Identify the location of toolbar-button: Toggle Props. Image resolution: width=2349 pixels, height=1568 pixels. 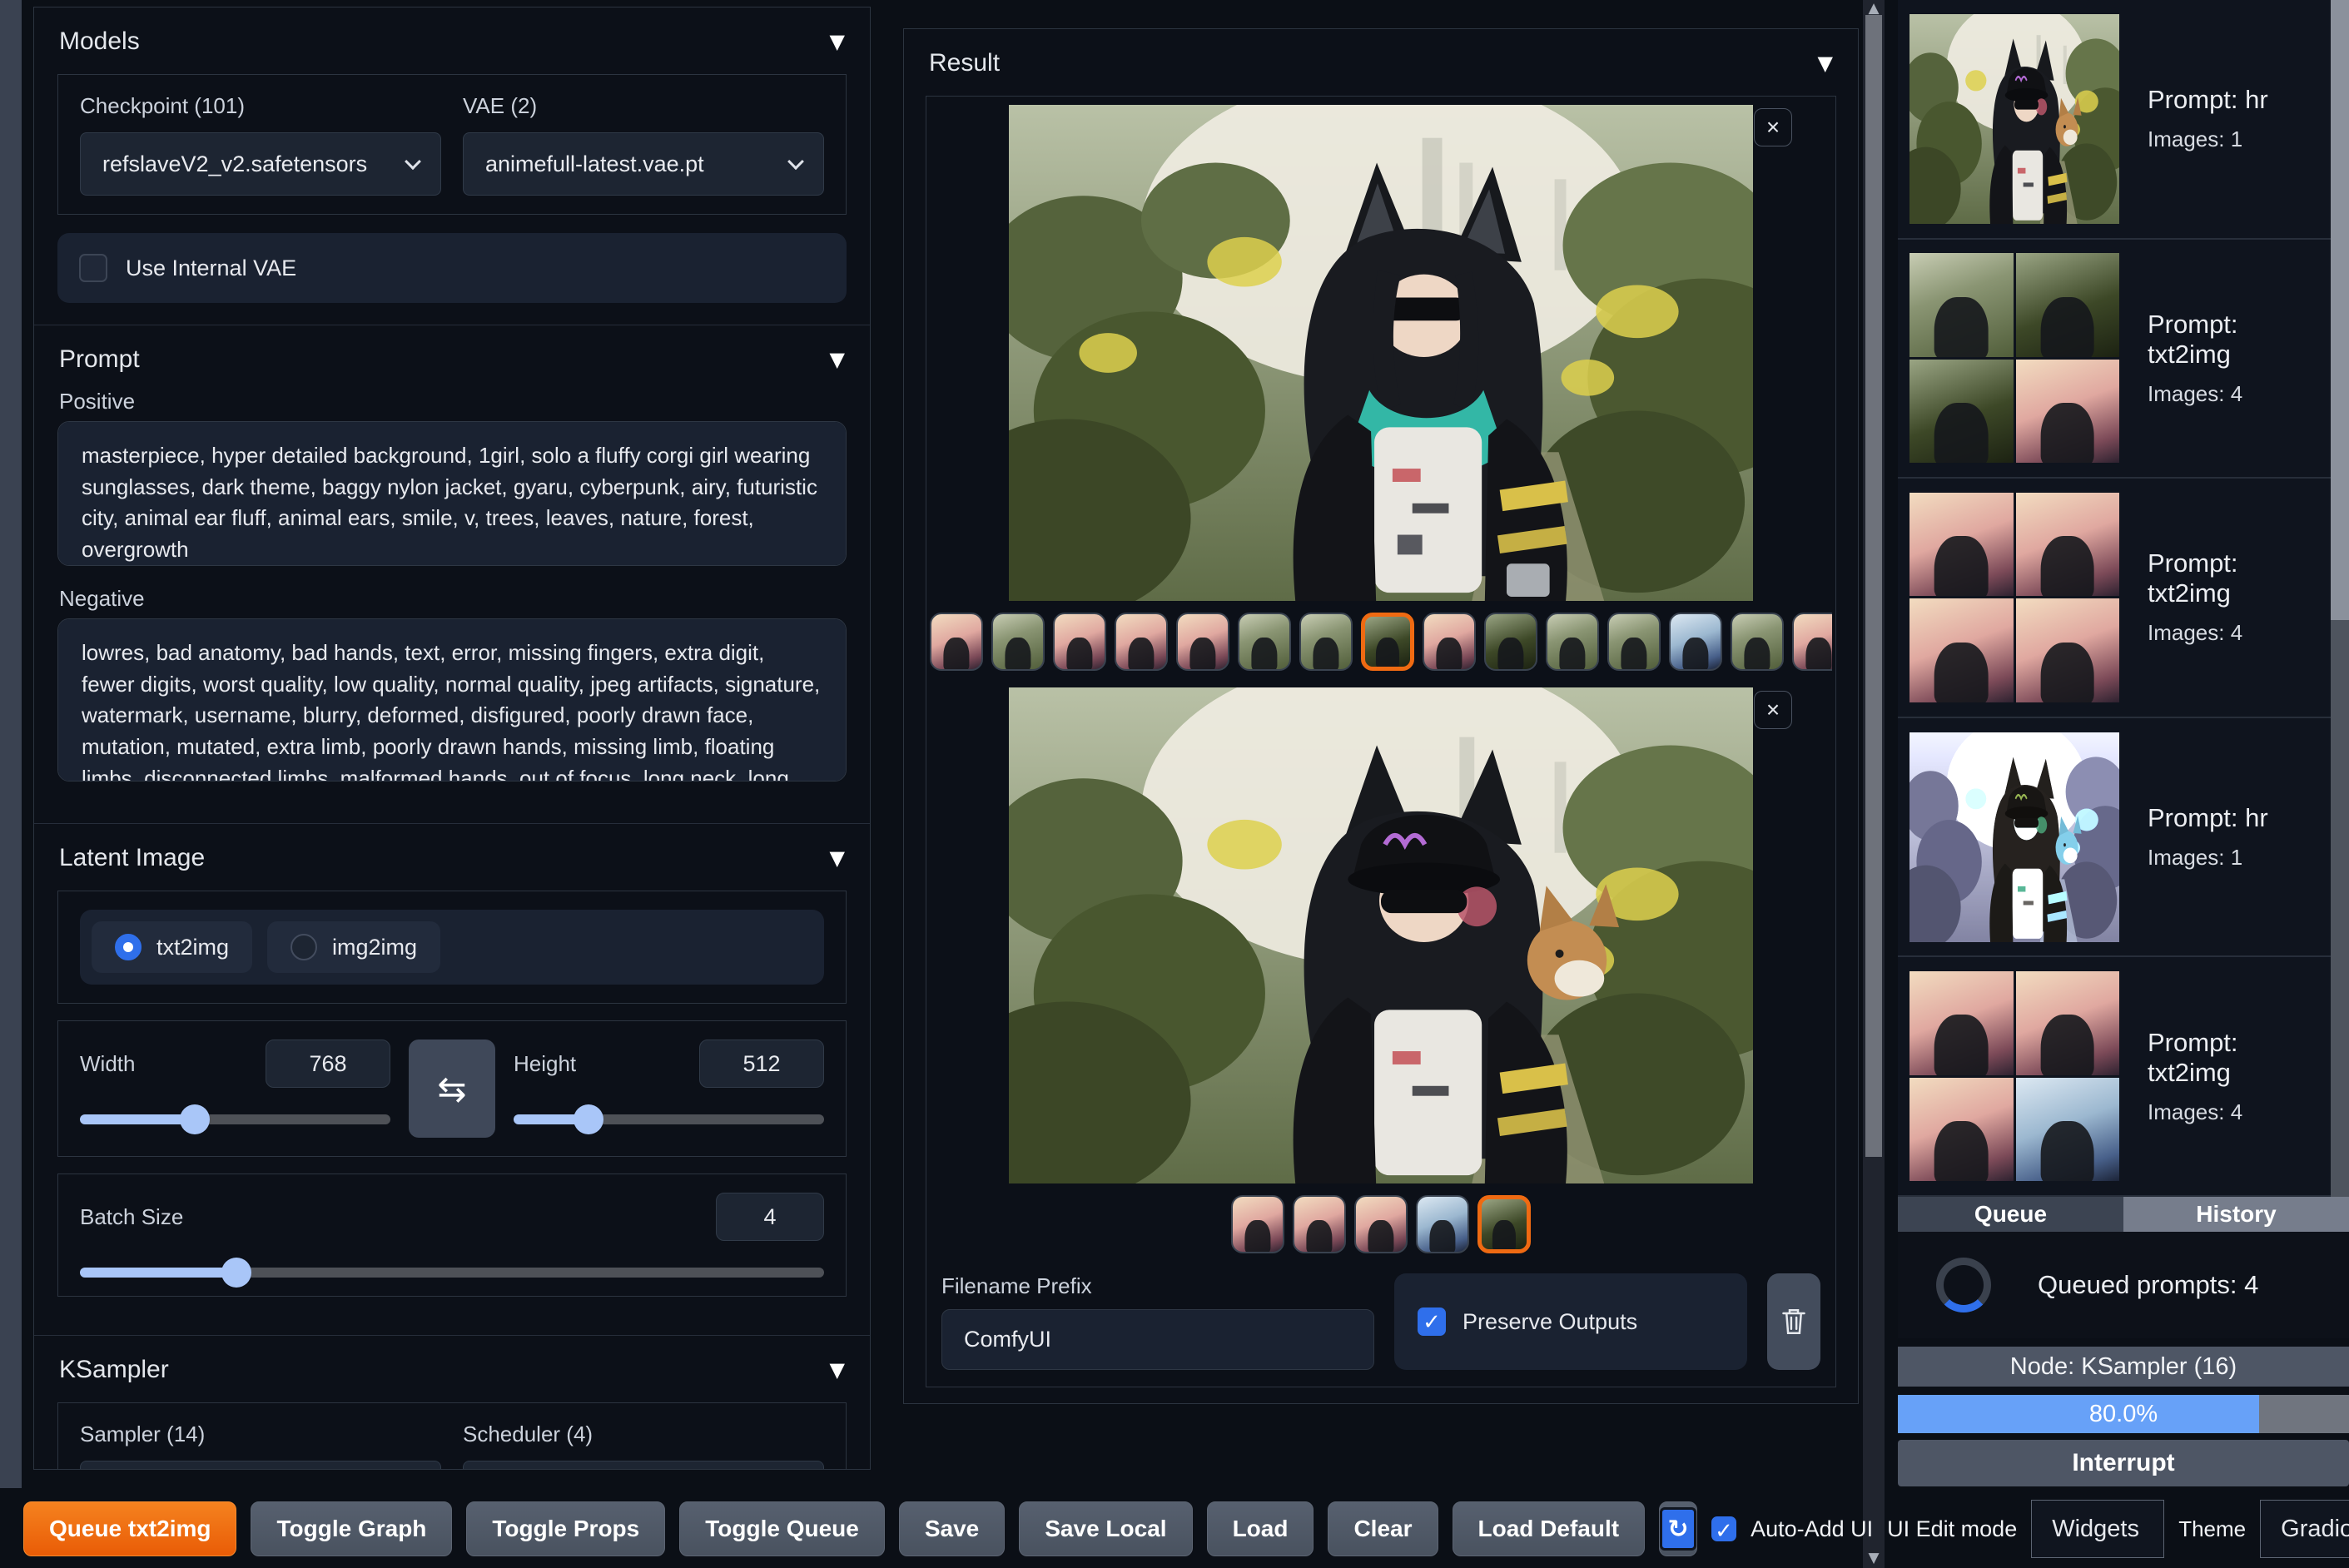
(566, 1528).